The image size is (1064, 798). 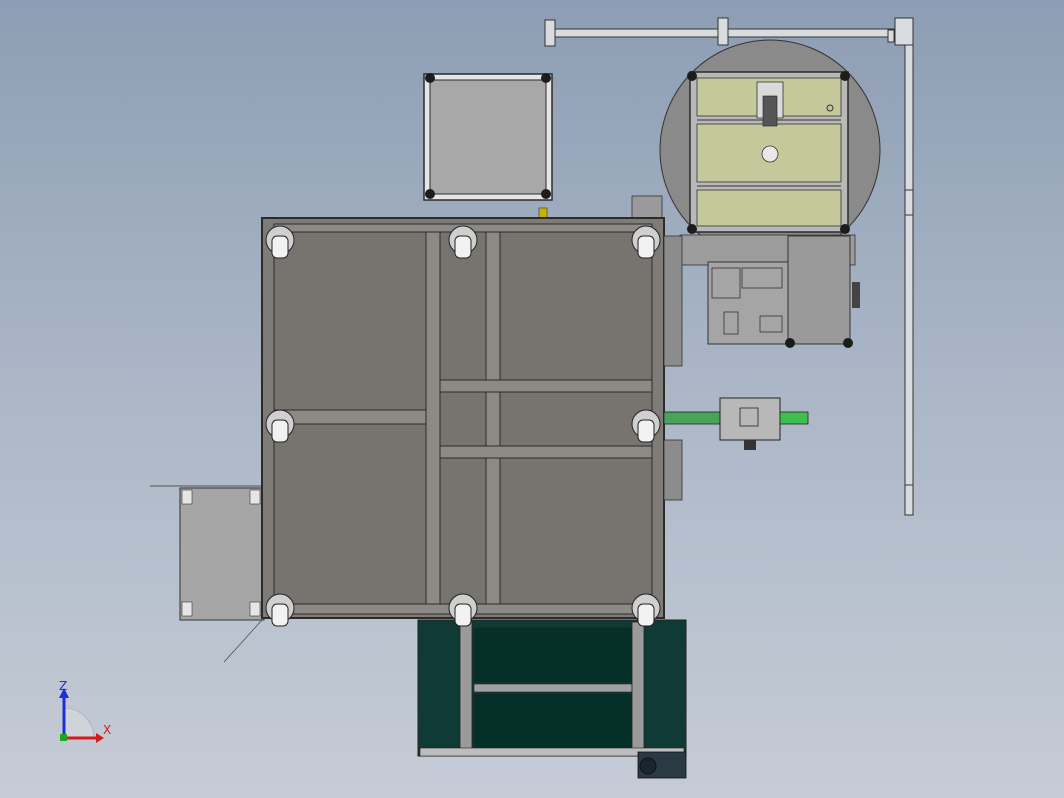 What do you see at coordinates (107, 730) in the screenshot?
I see `x-axis-label: X` at bounding box center [107, 730].